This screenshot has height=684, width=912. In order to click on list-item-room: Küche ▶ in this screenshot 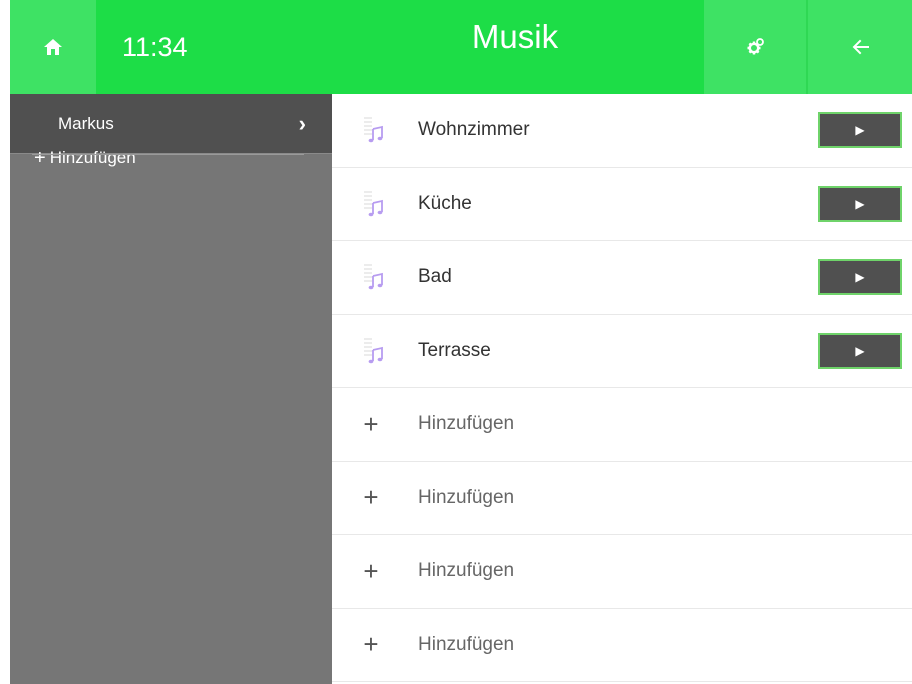, I will do `click(622, 204)`.